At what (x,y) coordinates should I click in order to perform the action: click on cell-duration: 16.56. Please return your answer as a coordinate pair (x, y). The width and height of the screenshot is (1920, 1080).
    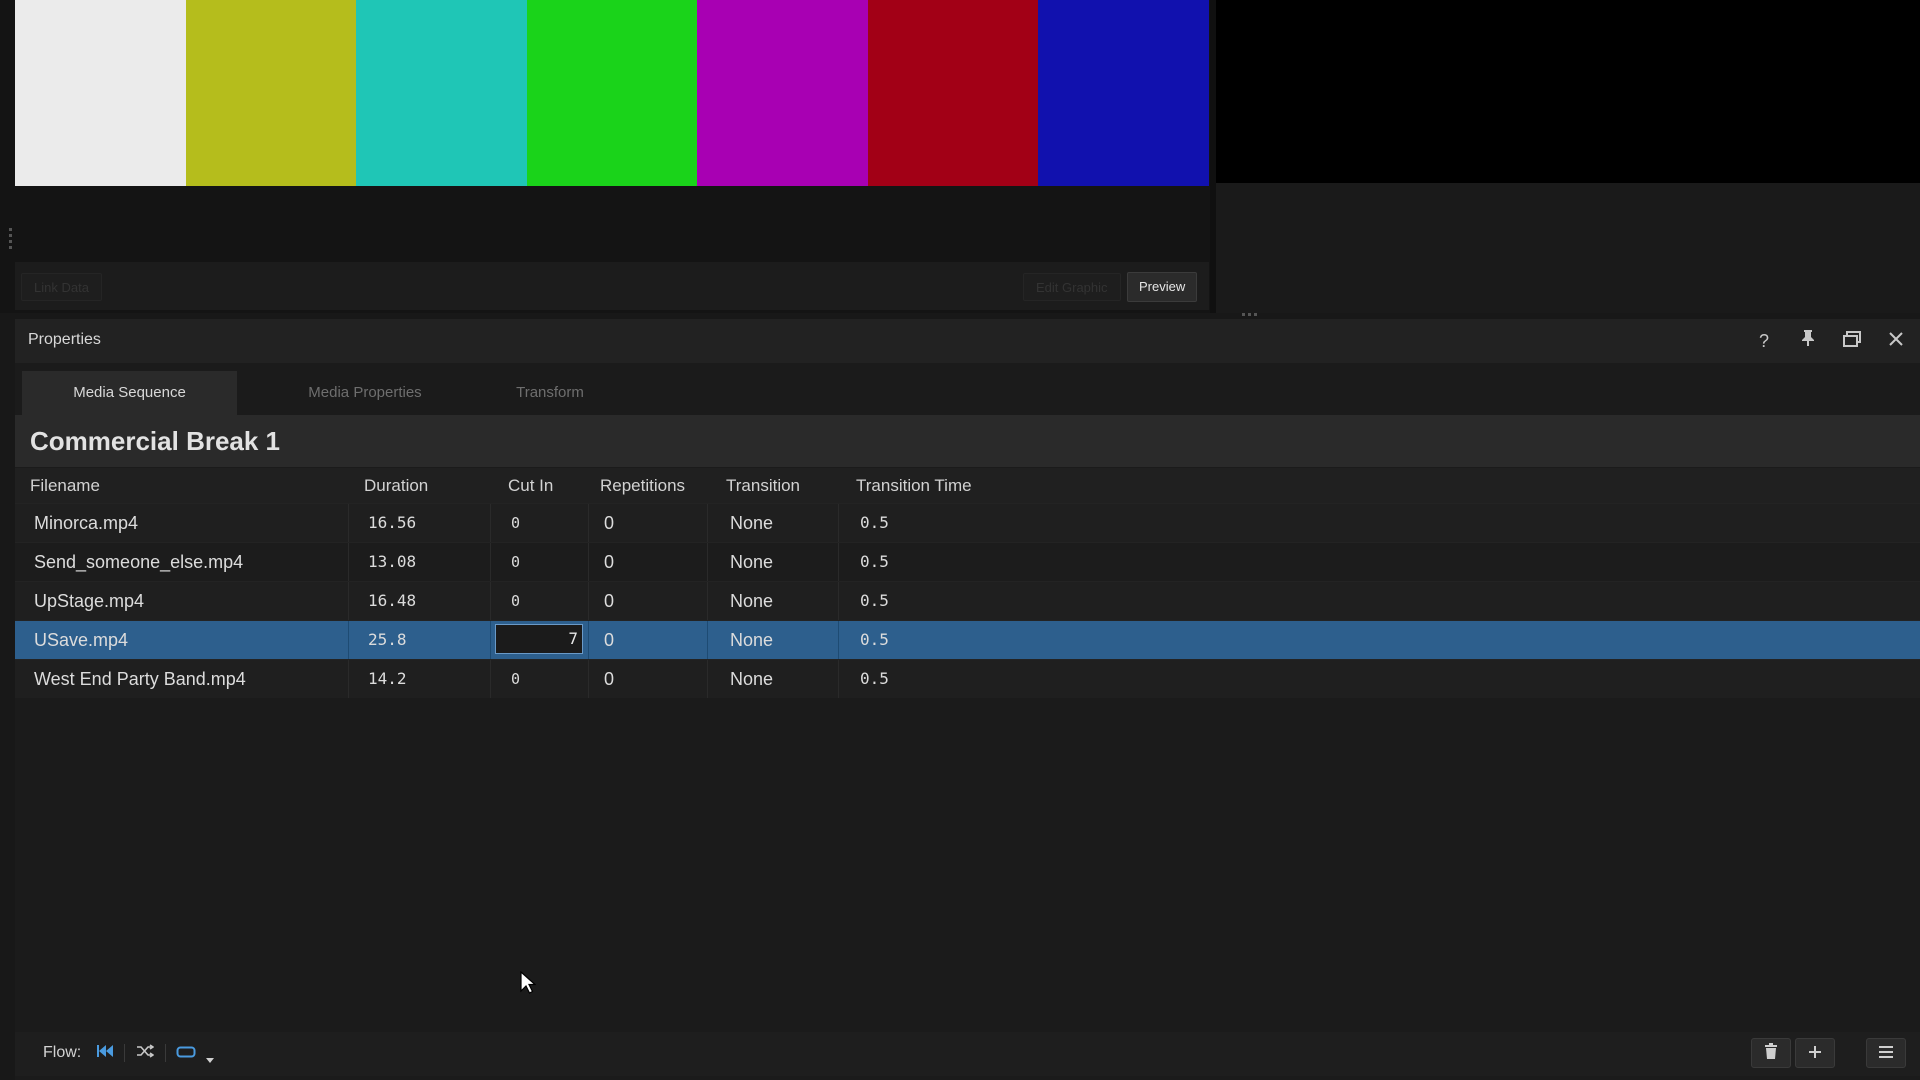
    Looking at the image, I should click on (392, 523).